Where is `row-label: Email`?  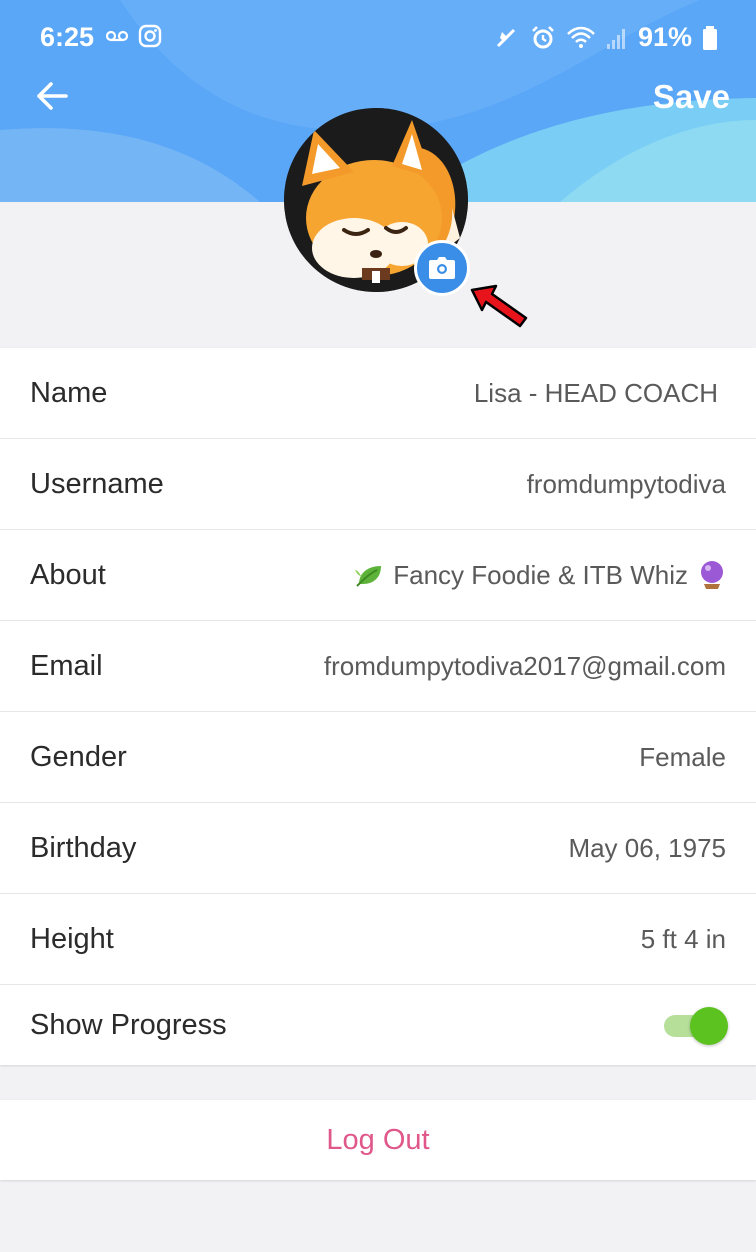
row-label: Email is located at coordinates (66, 665).